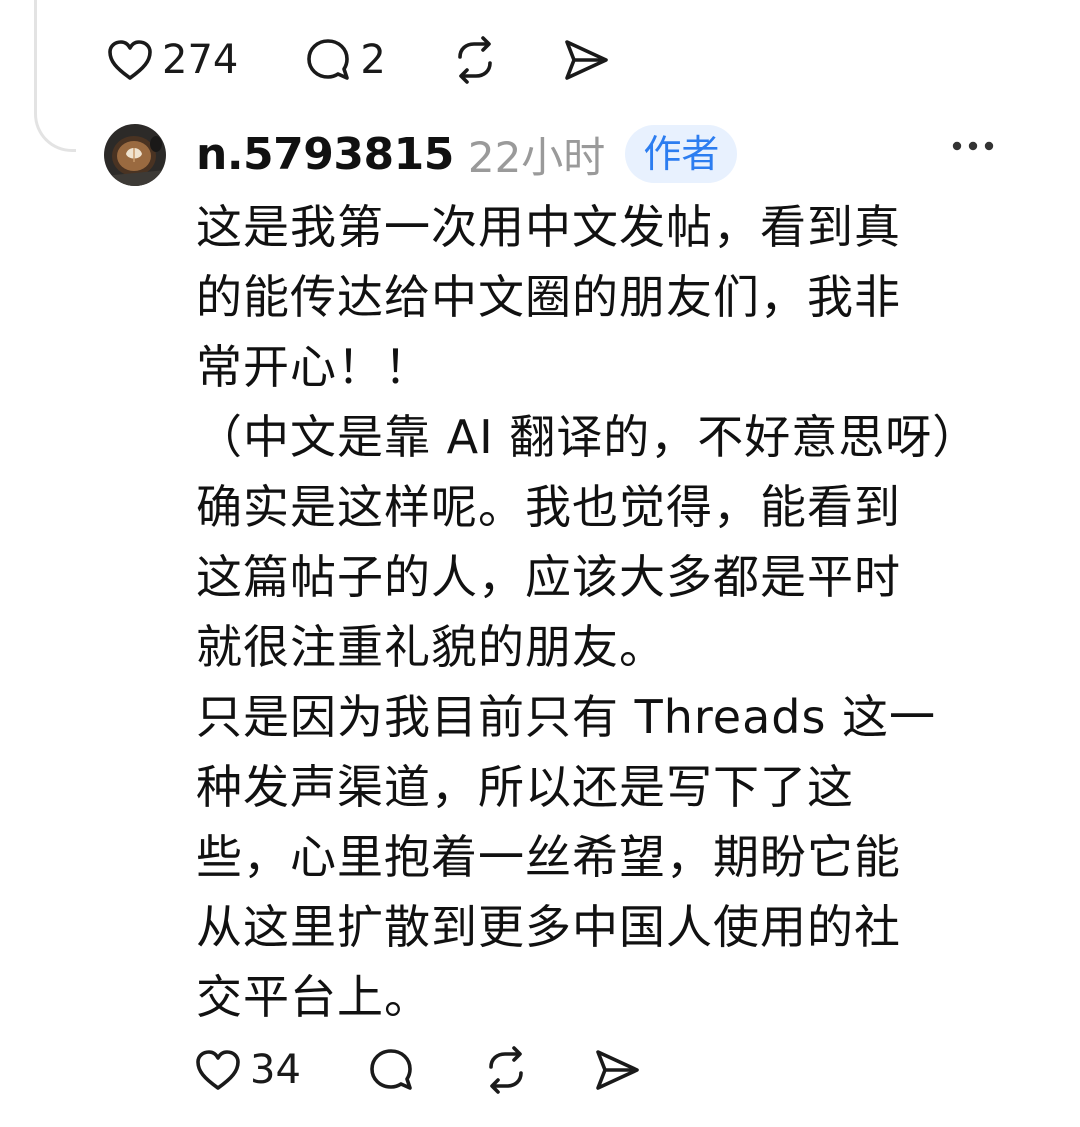  Describe the element at coordinates (373, 60) in the screenshot. I see `reply-count: 2` at that location.